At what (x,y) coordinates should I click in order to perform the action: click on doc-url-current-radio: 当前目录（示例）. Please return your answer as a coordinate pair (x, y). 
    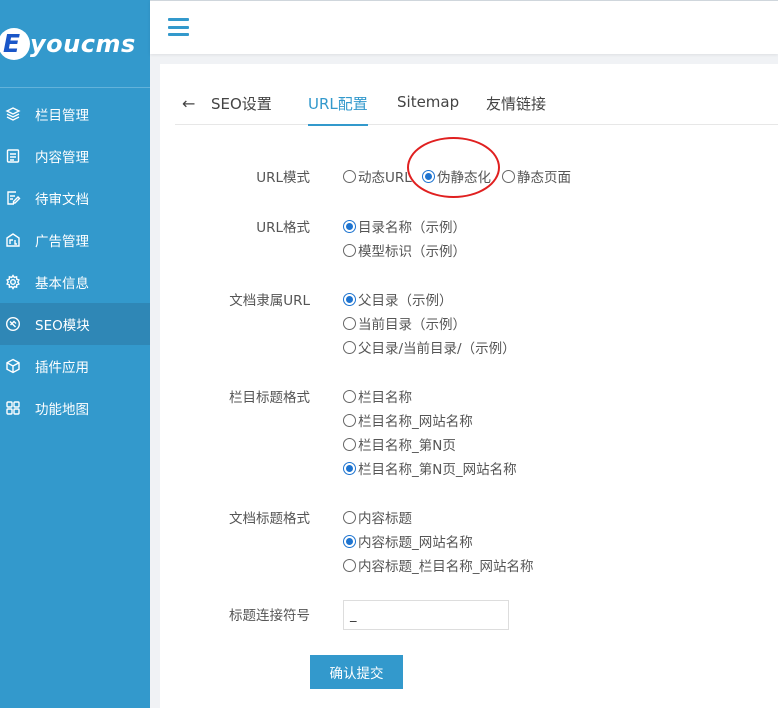
    Looking at the image, I should click on (404, 323).